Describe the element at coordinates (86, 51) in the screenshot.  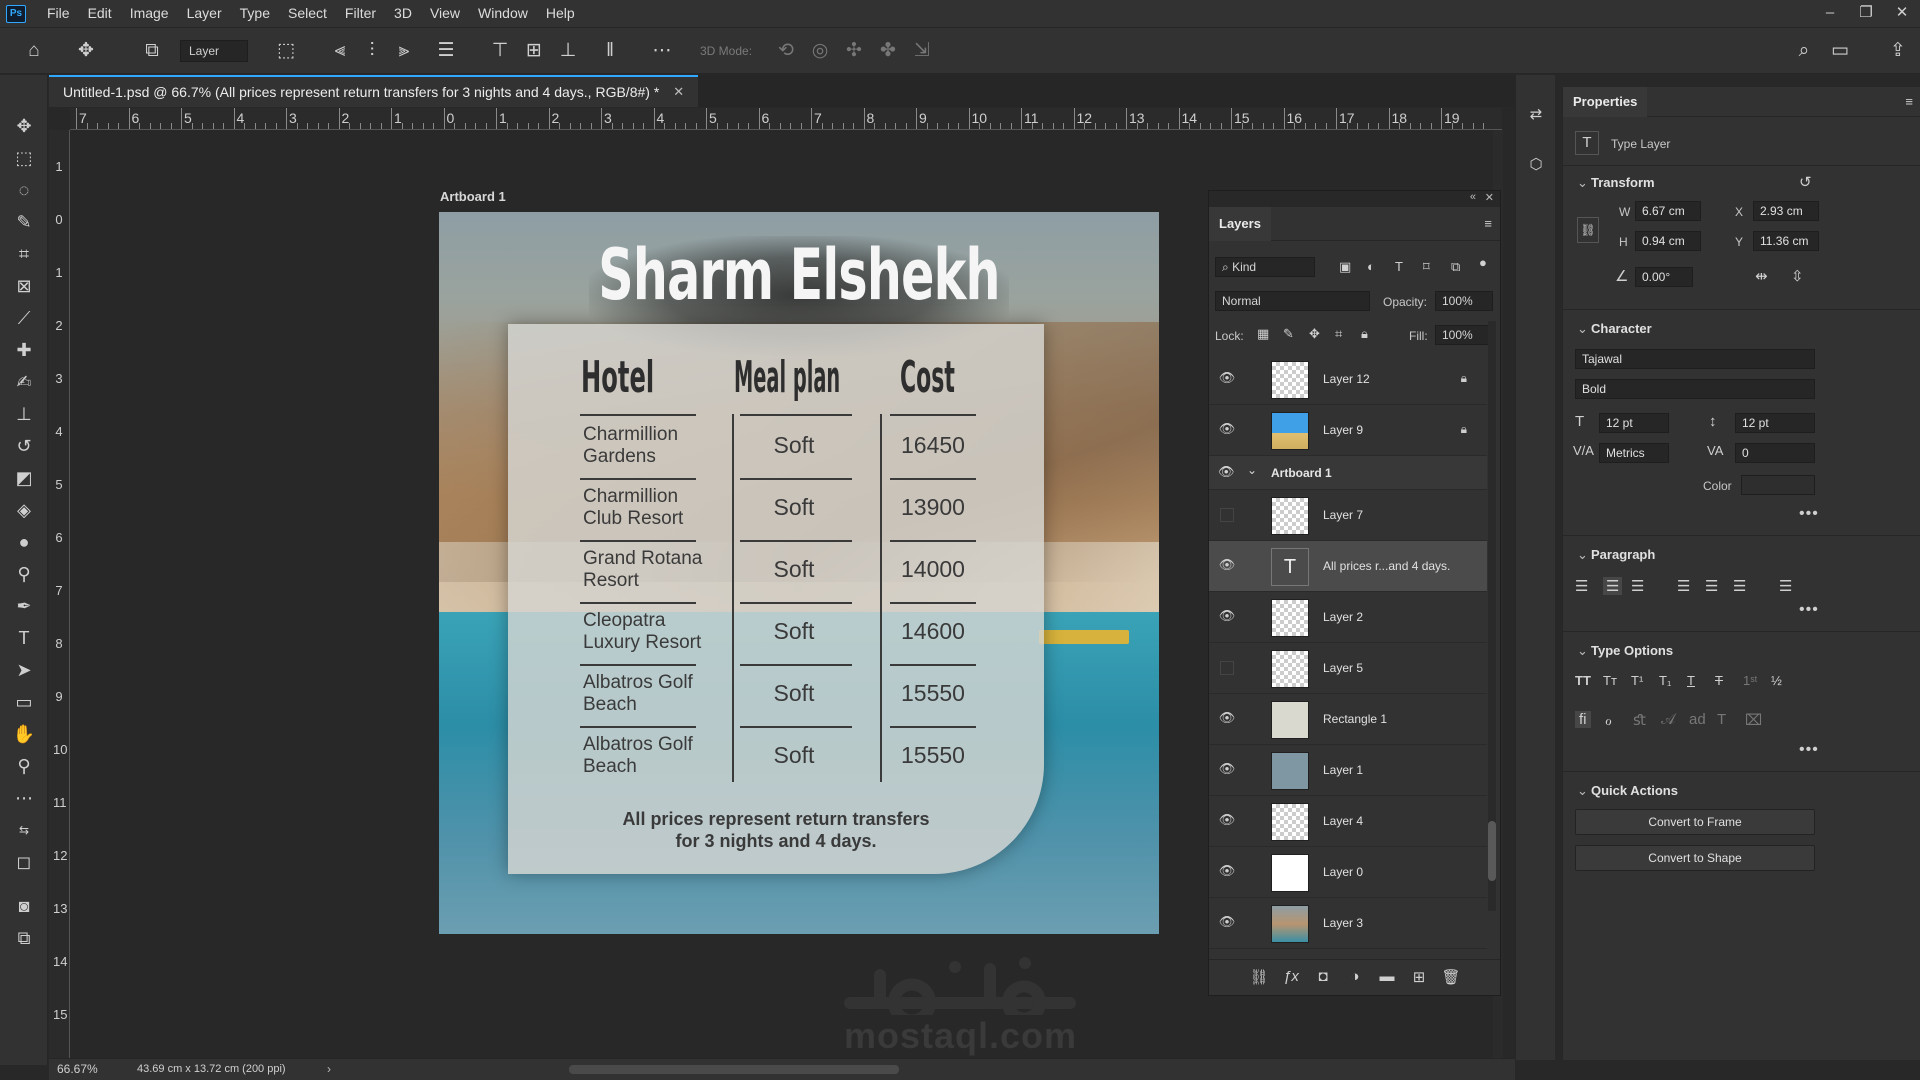
I see `move-tool-icon: ✥` at that location.